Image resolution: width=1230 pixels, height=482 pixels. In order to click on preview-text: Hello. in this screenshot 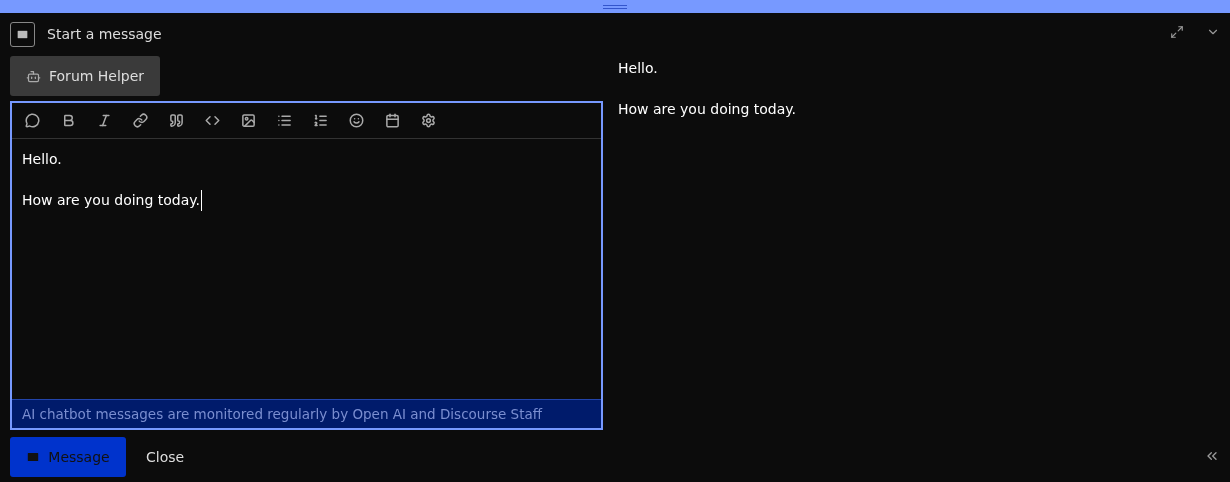, I will do `click(638, 68)`.